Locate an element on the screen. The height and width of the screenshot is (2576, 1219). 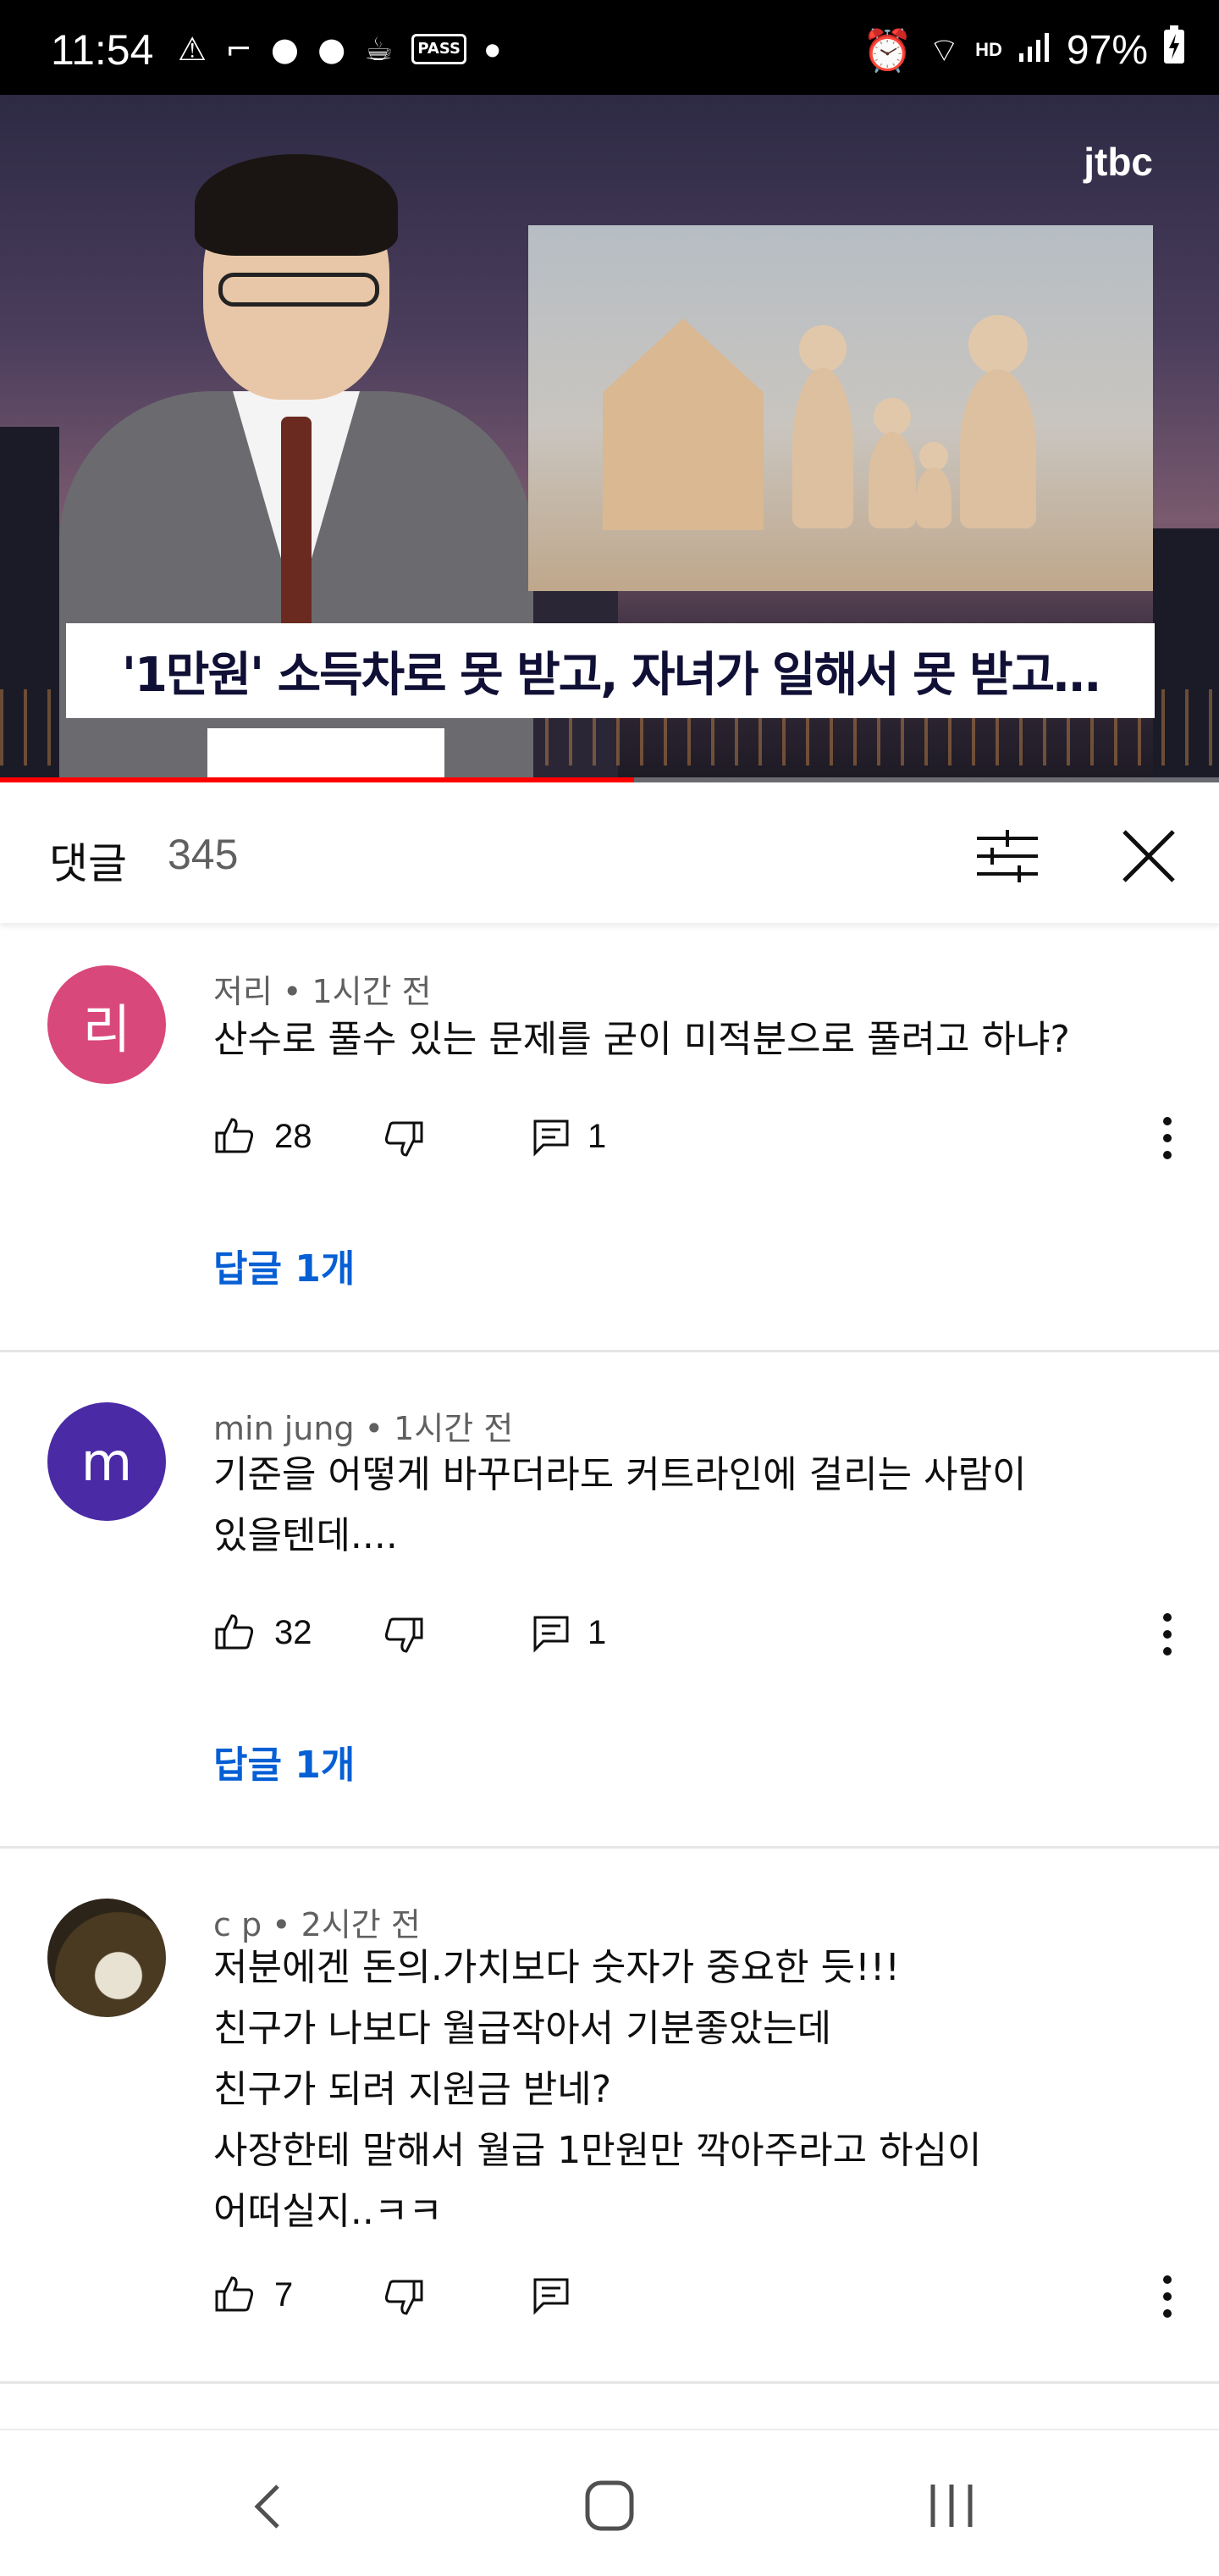
avatar: m is located at coordinates (106, 1461).